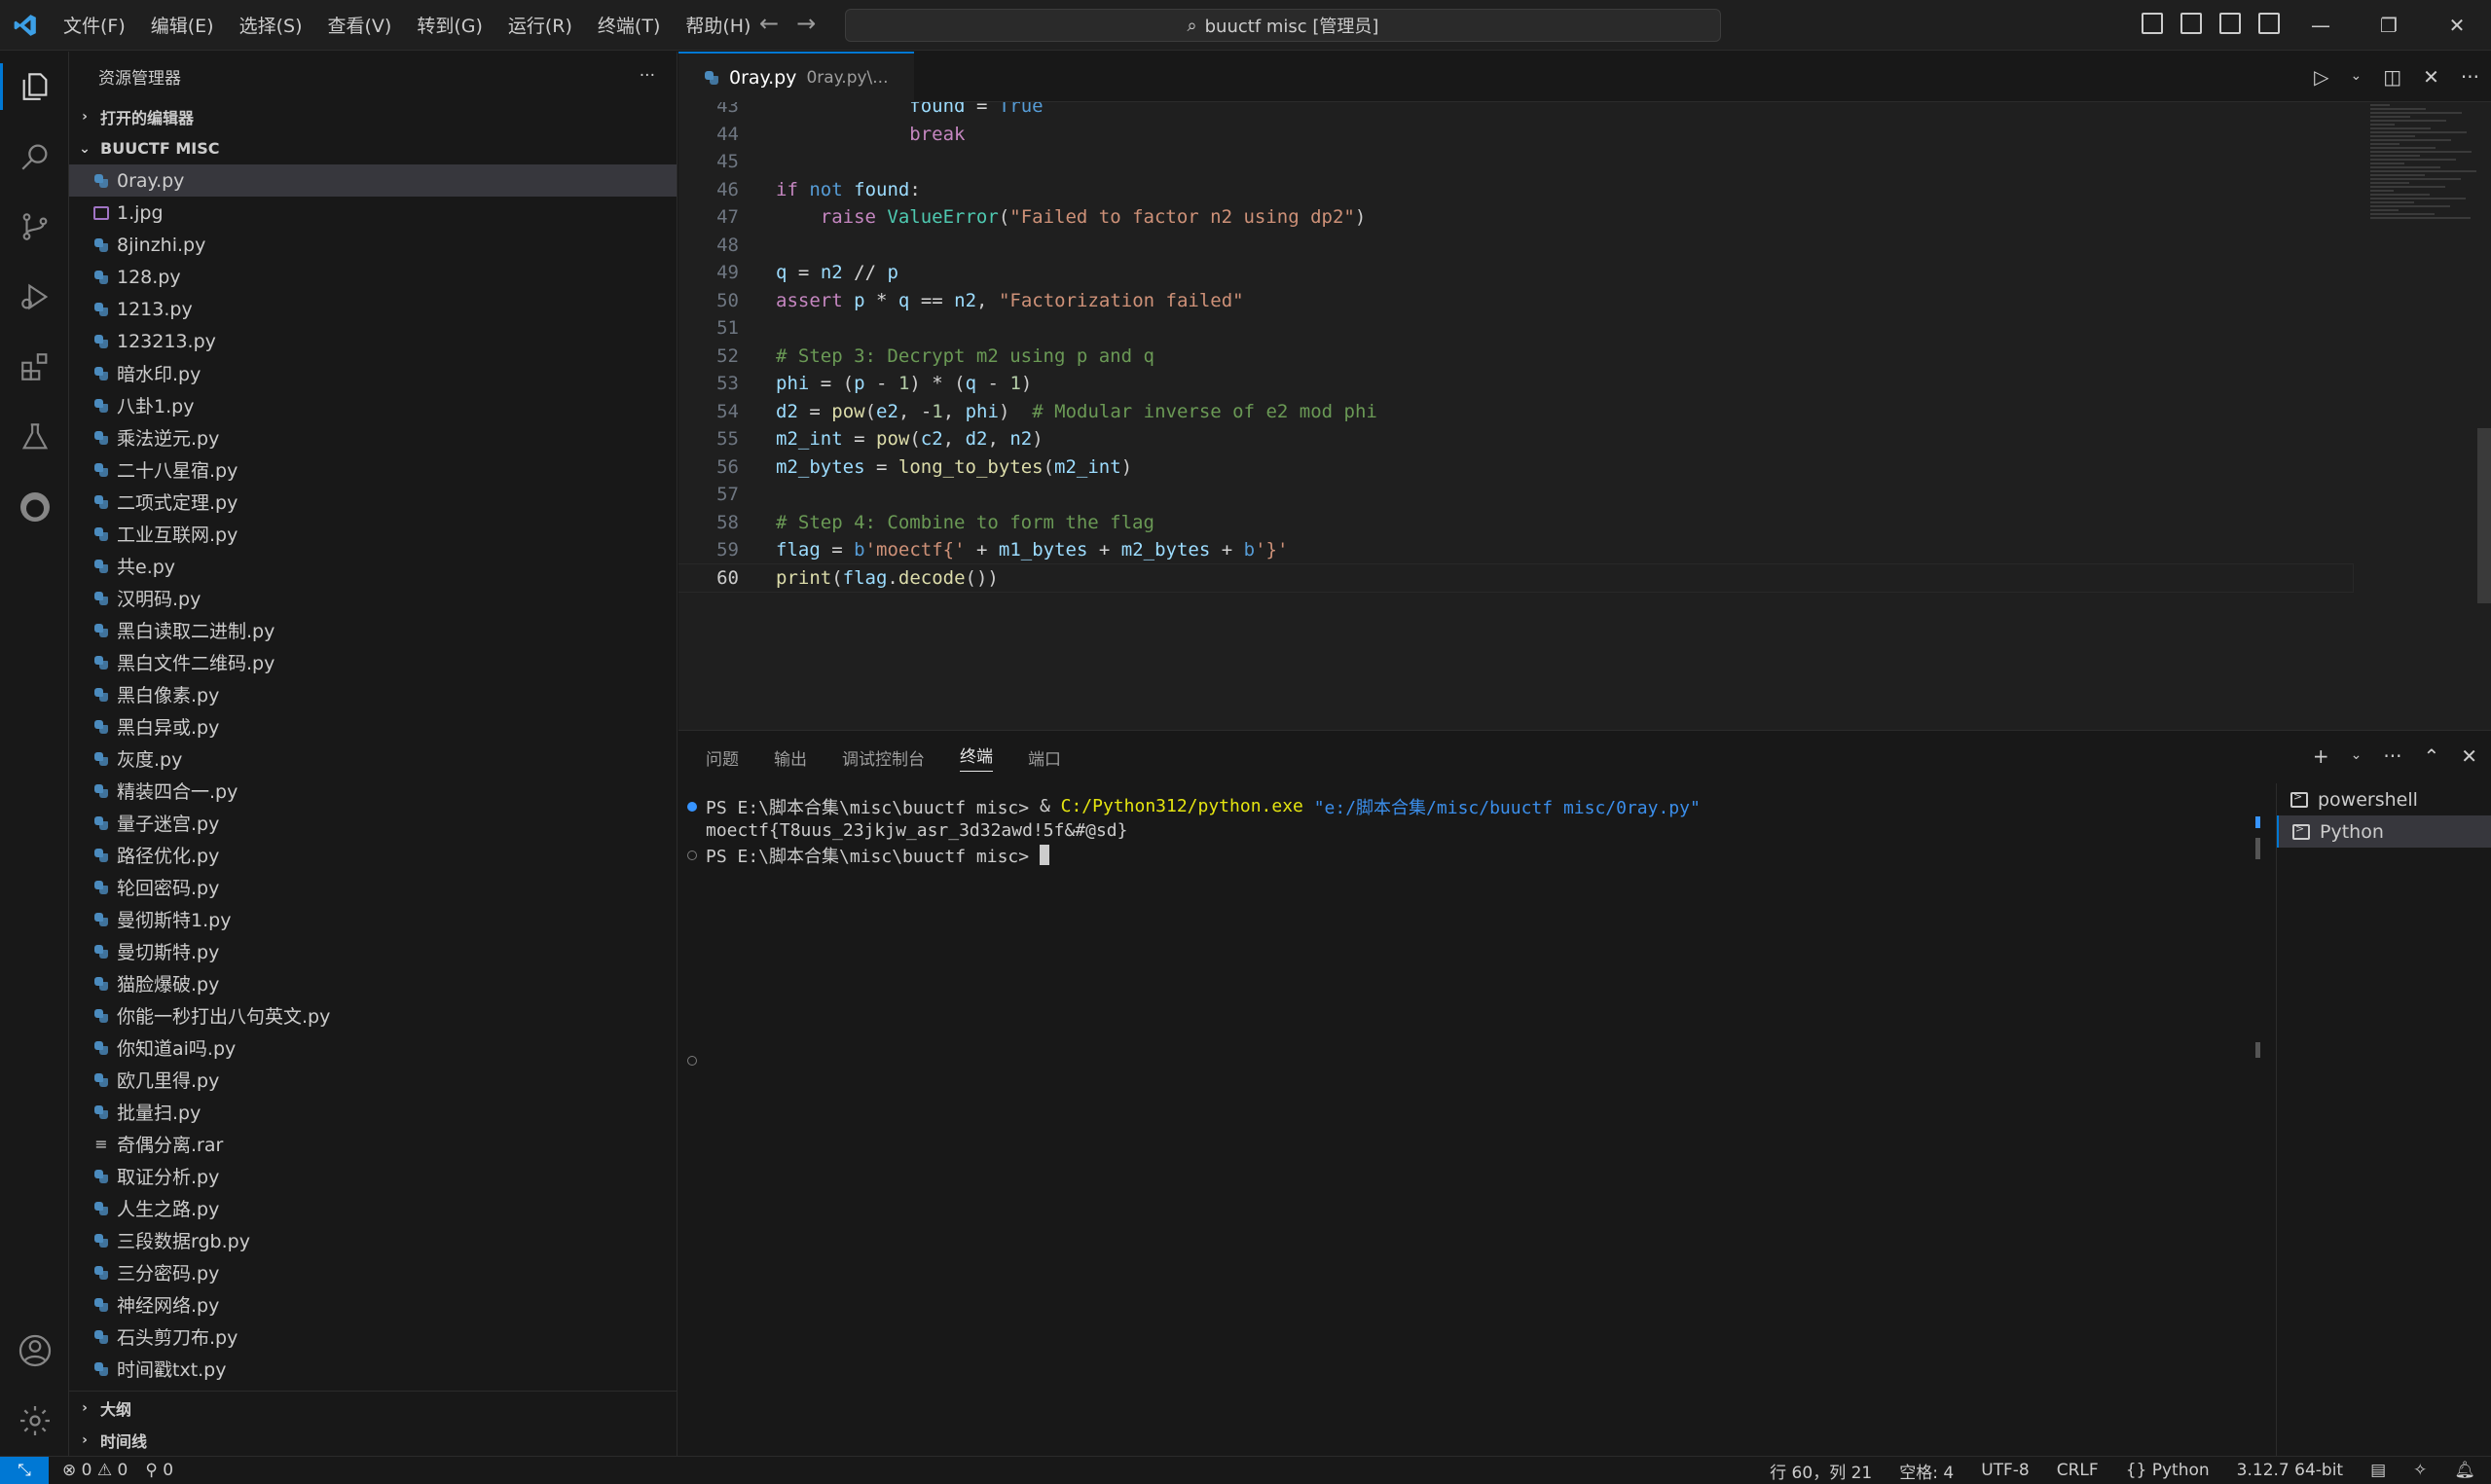  I want to click on menu-help: 帮助(H), so click(718, 25).